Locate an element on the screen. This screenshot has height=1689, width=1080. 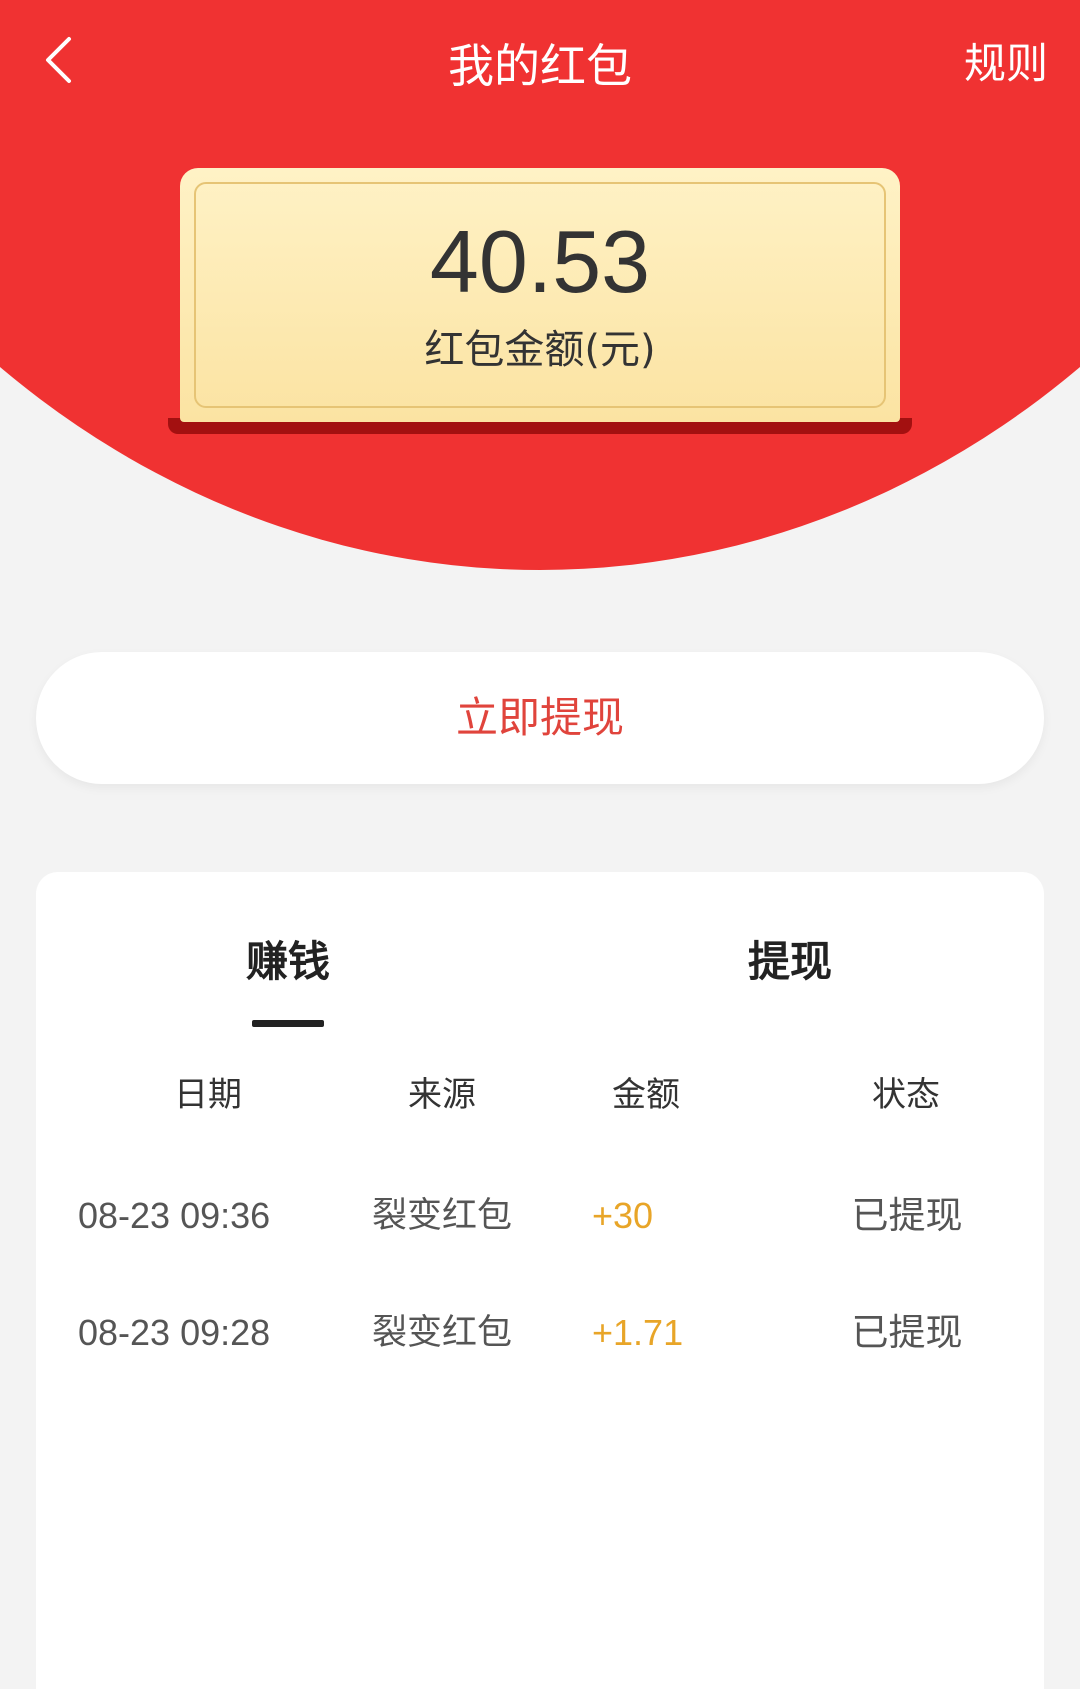
tab-withdraw: 提现 is located at coordinates (790, 979).